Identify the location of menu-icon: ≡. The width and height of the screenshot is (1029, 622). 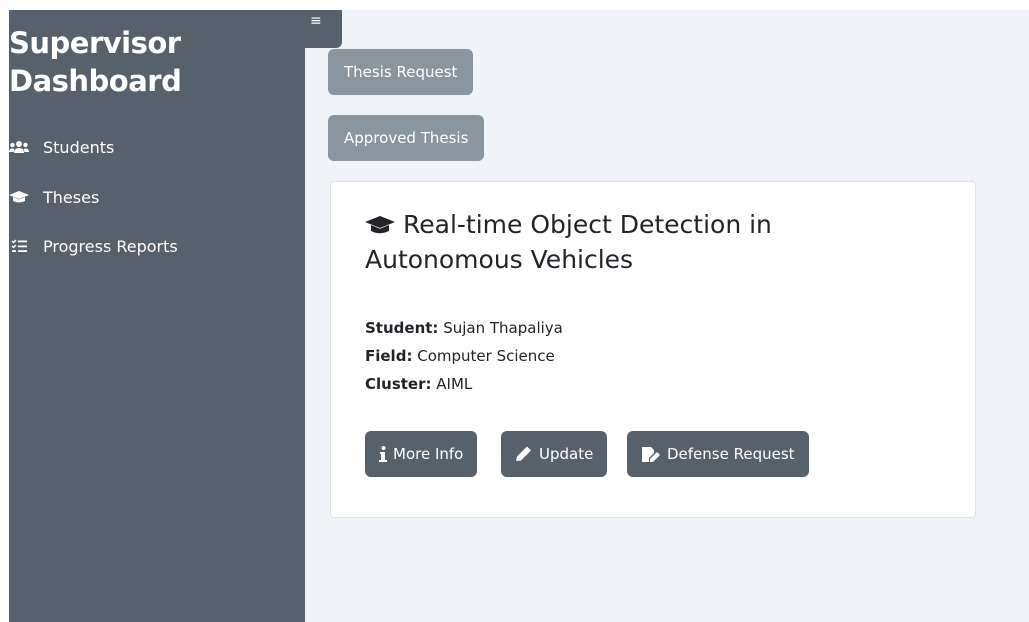
(316, 21).